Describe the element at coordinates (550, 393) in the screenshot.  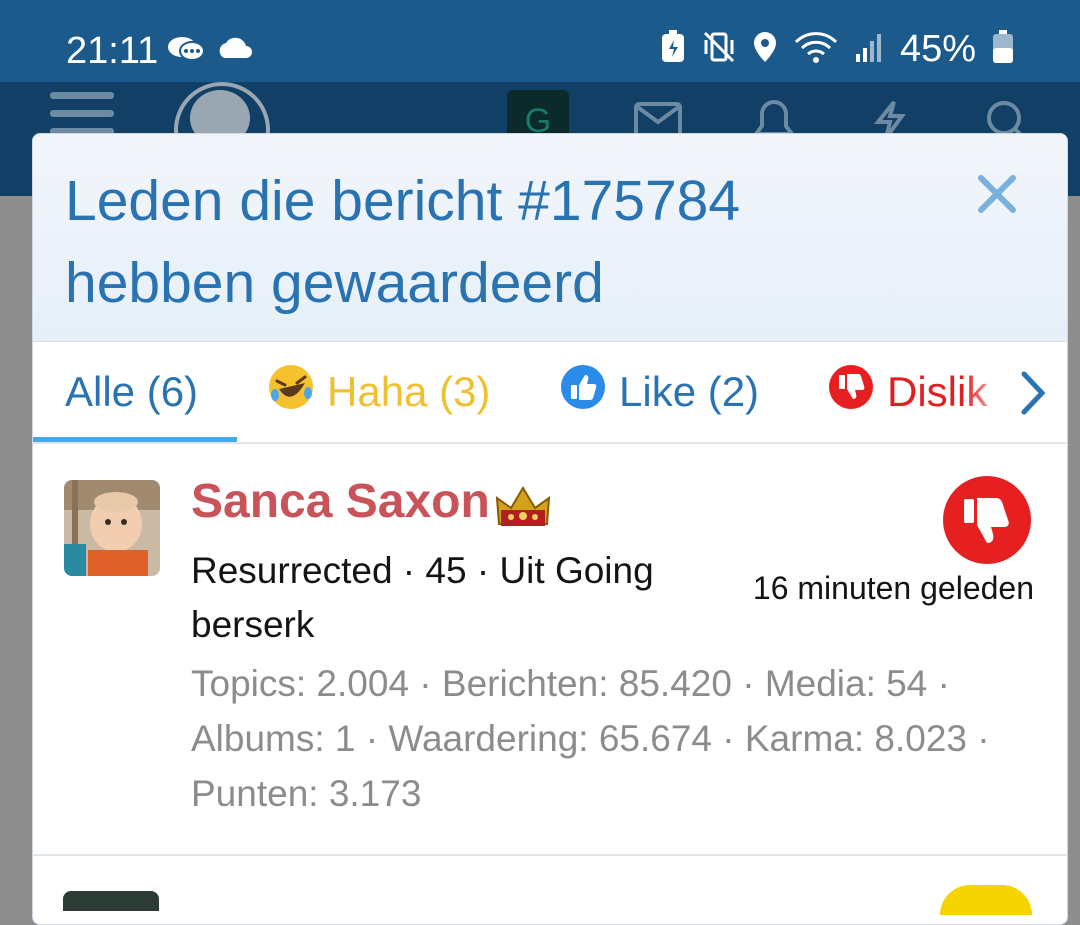
I see `reaction-tabs: Alle (6) Haha (3) Like (2) Dislik` at that location.